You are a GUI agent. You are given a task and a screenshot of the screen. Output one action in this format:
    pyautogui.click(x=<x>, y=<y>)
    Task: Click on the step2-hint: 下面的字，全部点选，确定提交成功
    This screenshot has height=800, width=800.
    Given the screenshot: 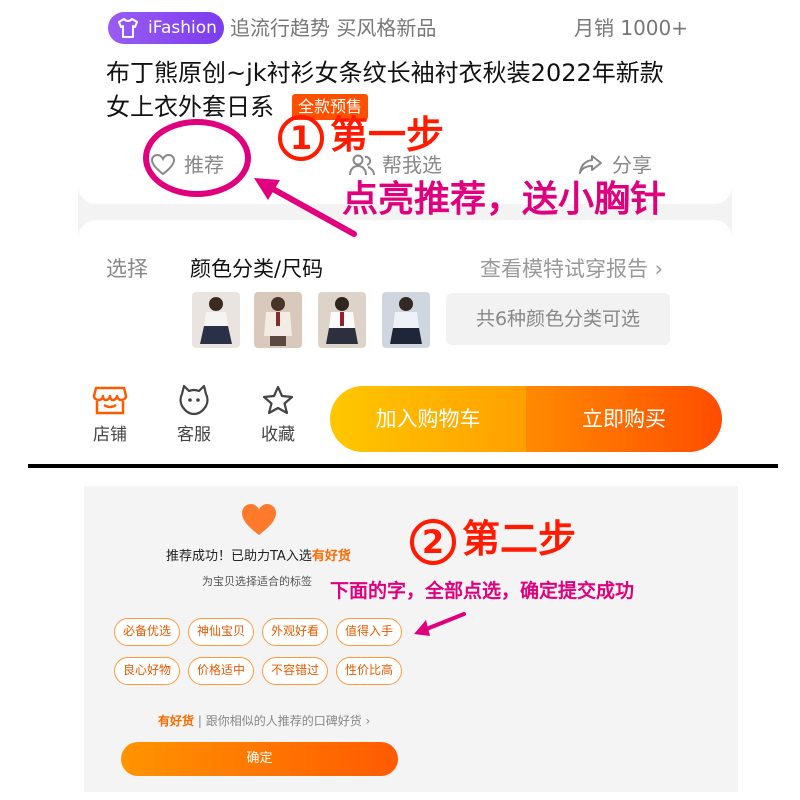 What is the action you would take?
    pyautogui.click(x=482, y=591)
    